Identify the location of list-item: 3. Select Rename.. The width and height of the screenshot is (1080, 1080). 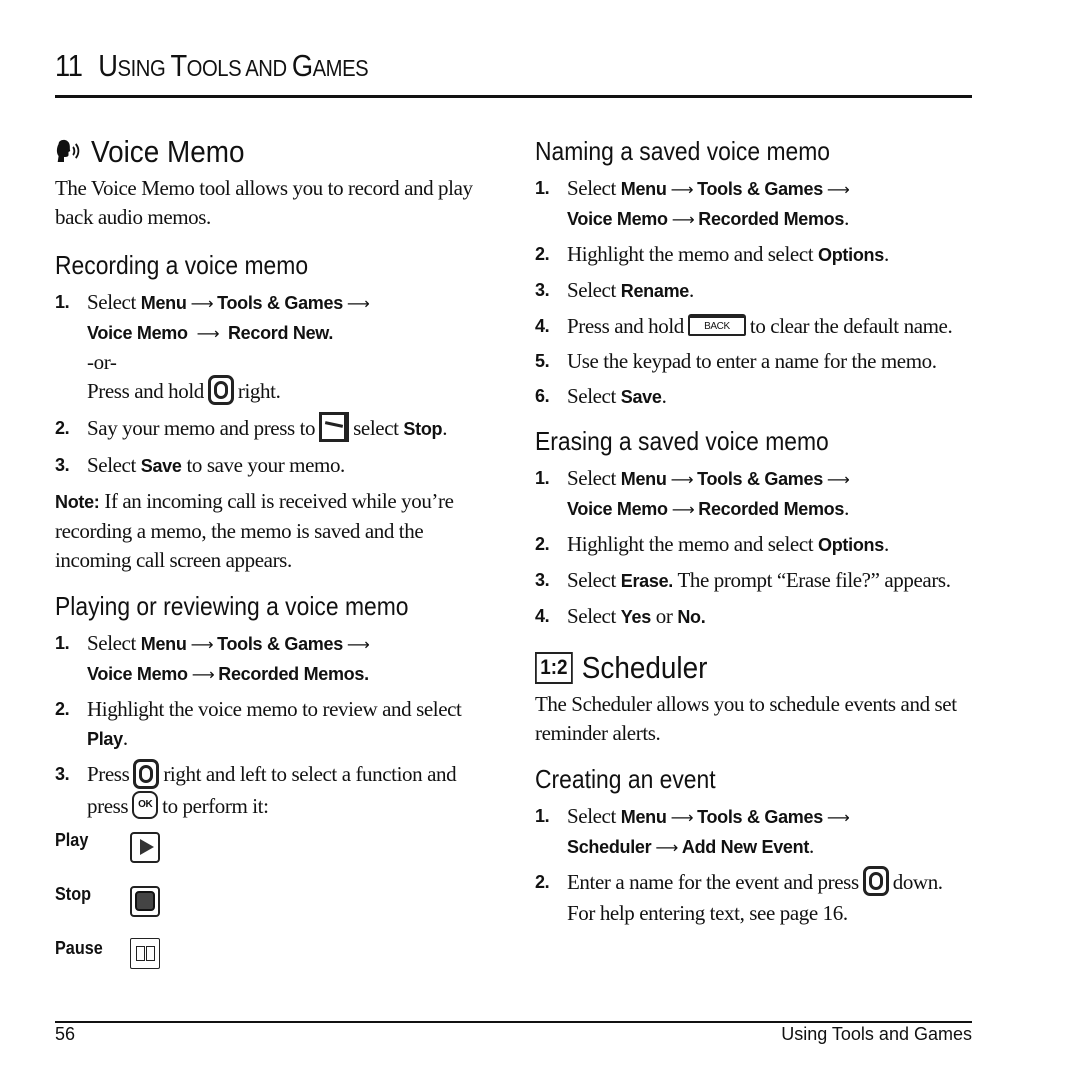
(755, 291).